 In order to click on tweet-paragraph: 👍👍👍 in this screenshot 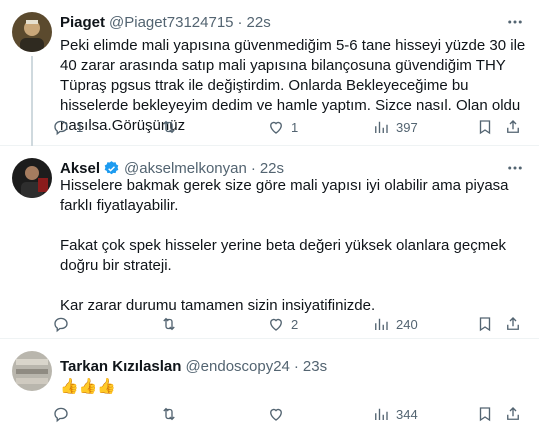, I will do `click(88, 386)`.